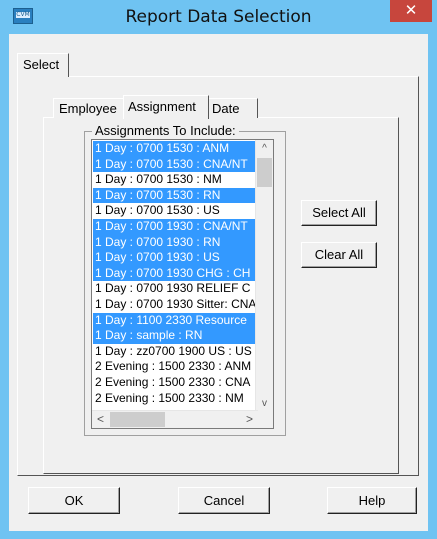  Describe the element at coordinates (175, 367) in the screenshot. I see `assignment-list-item: 2 Evening : 1500 2330 : ANM` at that location.